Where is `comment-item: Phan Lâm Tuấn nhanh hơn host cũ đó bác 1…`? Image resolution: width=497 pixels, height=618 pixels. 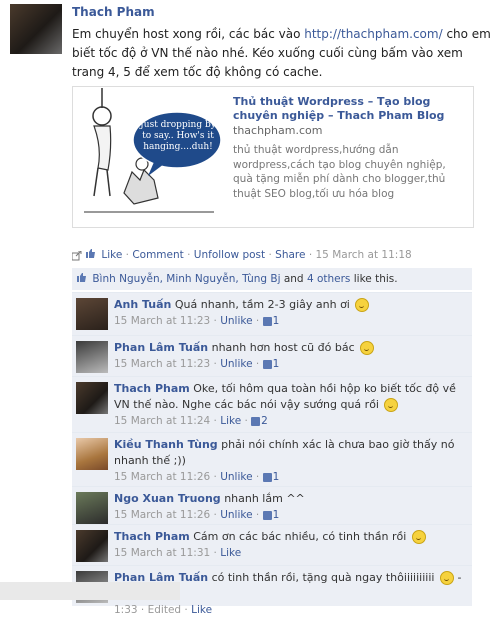 comment-item: Phan Lâm Tuấn nhanh hơn host cũ đó bác 1… is located at coordinates (272, 355).